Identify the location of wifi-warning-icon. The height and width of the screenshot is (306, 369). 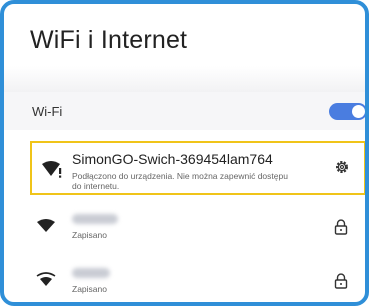
(52, 172).